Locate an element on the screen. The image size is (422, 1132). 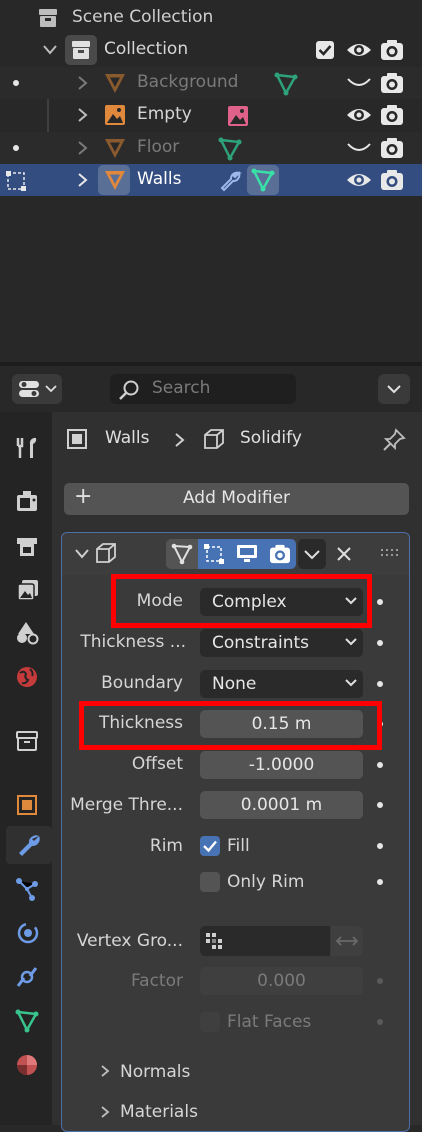
on-cage-toggle is located at coordinates (182, 554).